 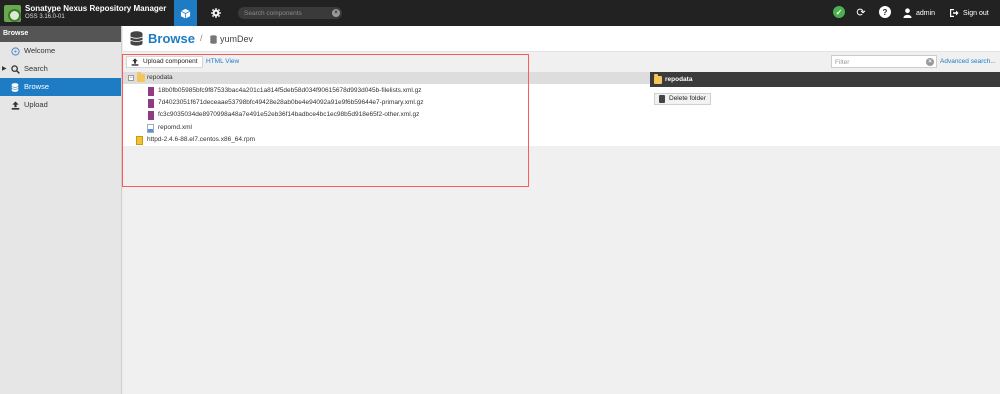 What do you see at coordinates (96, 8) in the screenshot?
I see `app-title: Sonatype Nexus Repository Manager` at bounding box center [96, 8].